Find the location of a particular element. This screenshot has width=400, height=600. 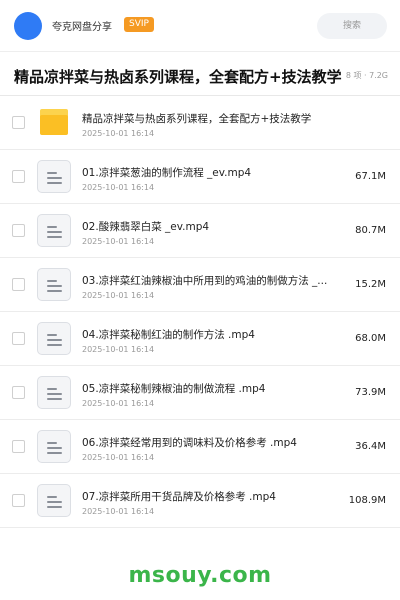

svip-badge: SVIP is located at coordinates (139, 24).